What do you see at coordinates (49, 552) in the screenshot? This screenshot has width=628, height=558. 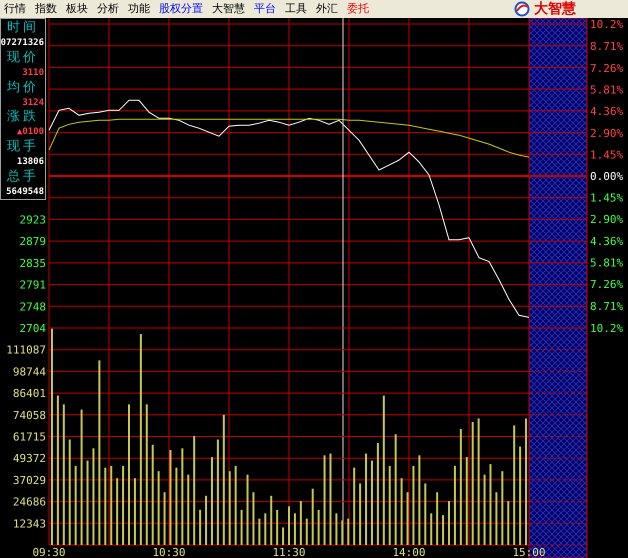 I see `time-axis-label: 09:30` at bounding box center [49, 552].